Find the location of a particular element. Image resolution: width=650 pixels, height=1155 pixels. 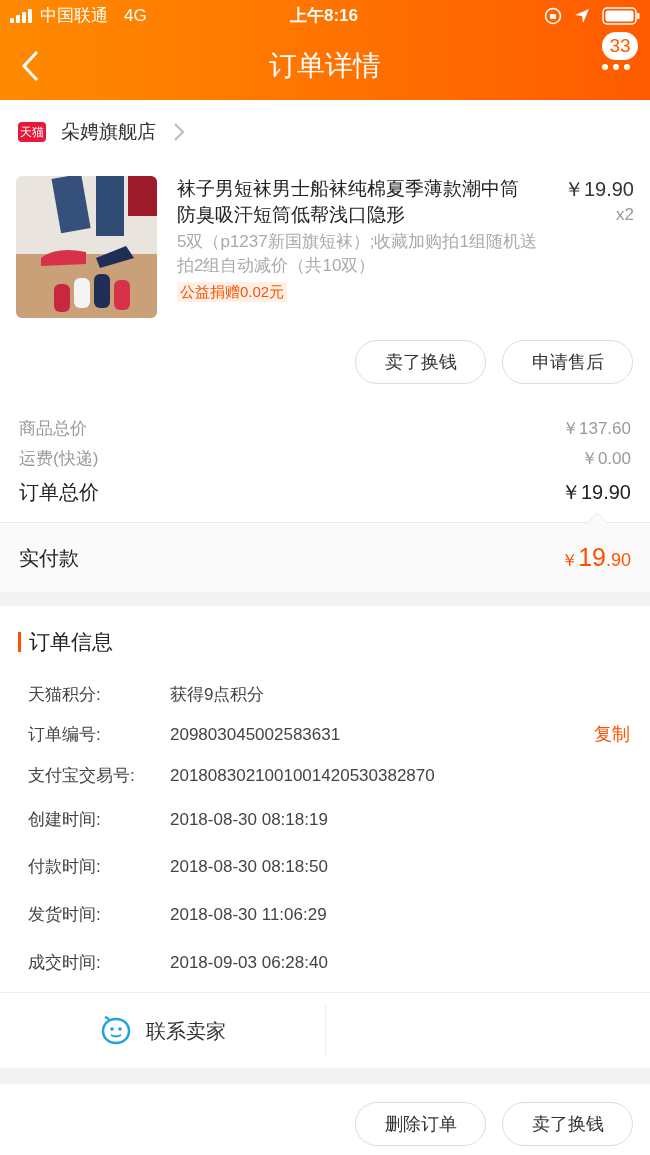

info-value: 2018-09-03 06:28:40 is located at coordinates (249, 962).